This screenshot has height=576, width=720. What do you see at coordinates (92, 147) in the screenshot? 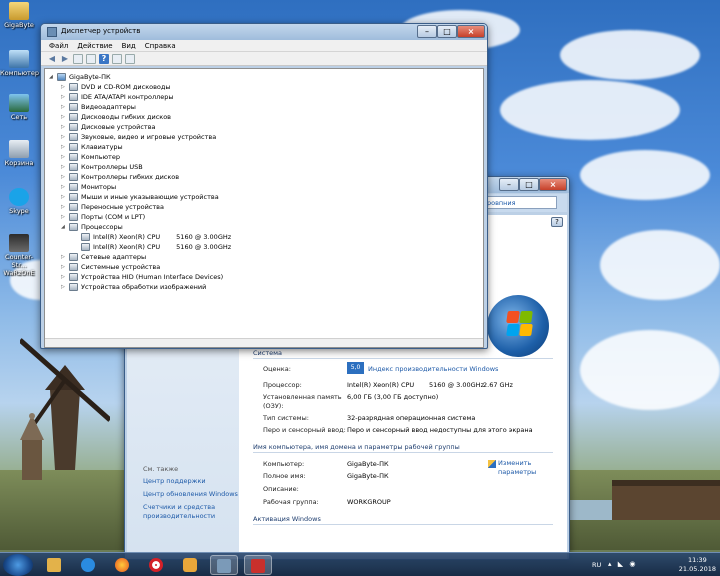
I see `tree-item: ▷ Клавиатуры` at bounding box center [92, 147].